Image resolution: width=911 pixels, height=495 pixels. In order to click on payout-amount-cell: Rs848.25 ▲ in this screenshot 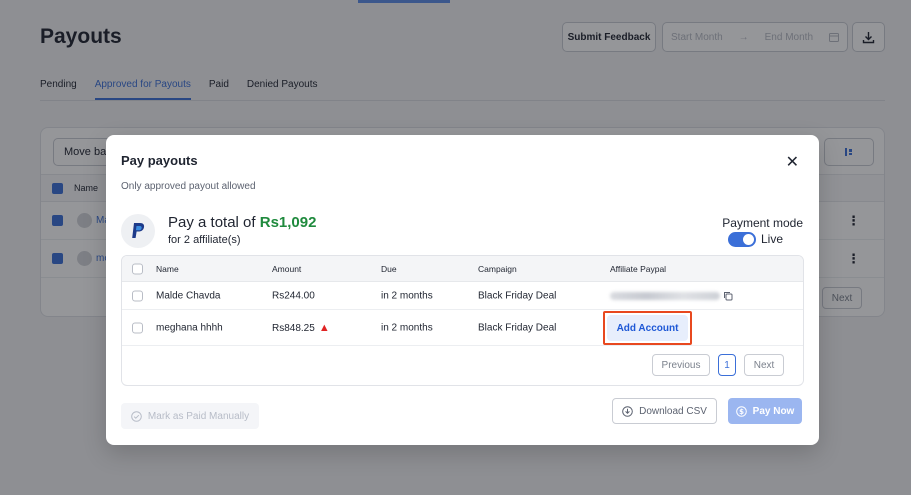, I will do `click(301, 328)`.